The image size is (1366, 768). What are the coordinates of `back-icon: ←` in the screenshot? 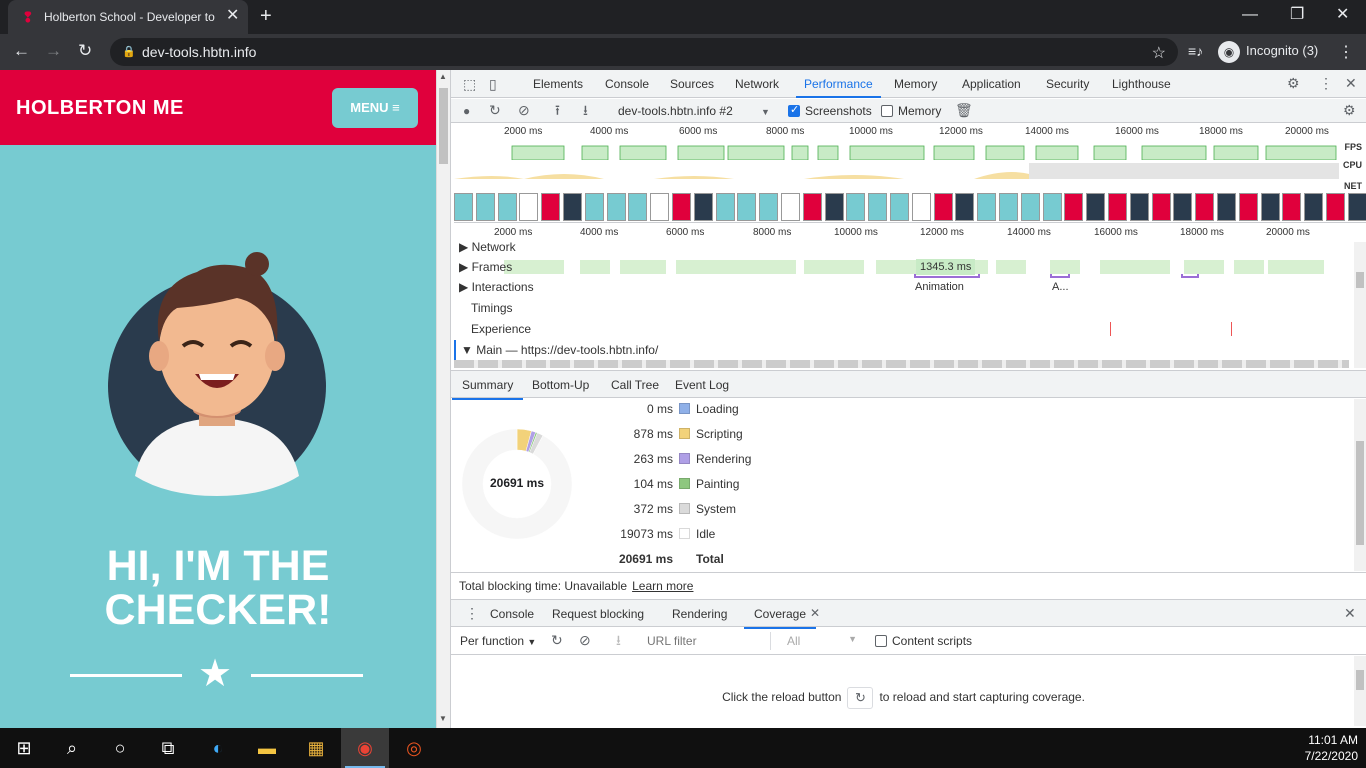 It's located at (21, 51).